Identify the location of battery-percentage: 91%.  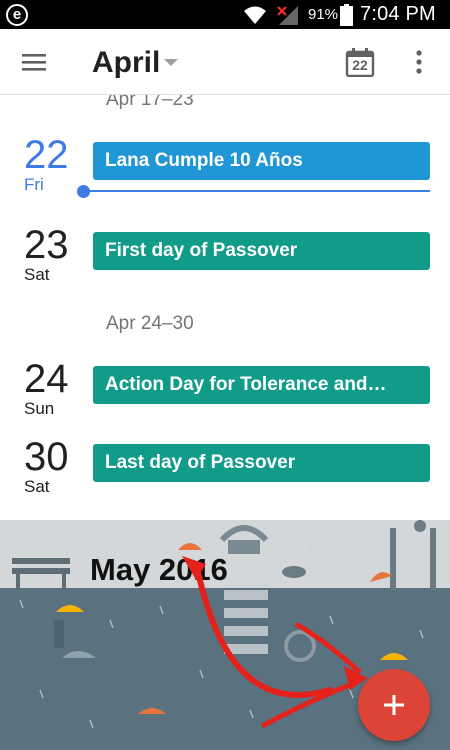
(323, 14).